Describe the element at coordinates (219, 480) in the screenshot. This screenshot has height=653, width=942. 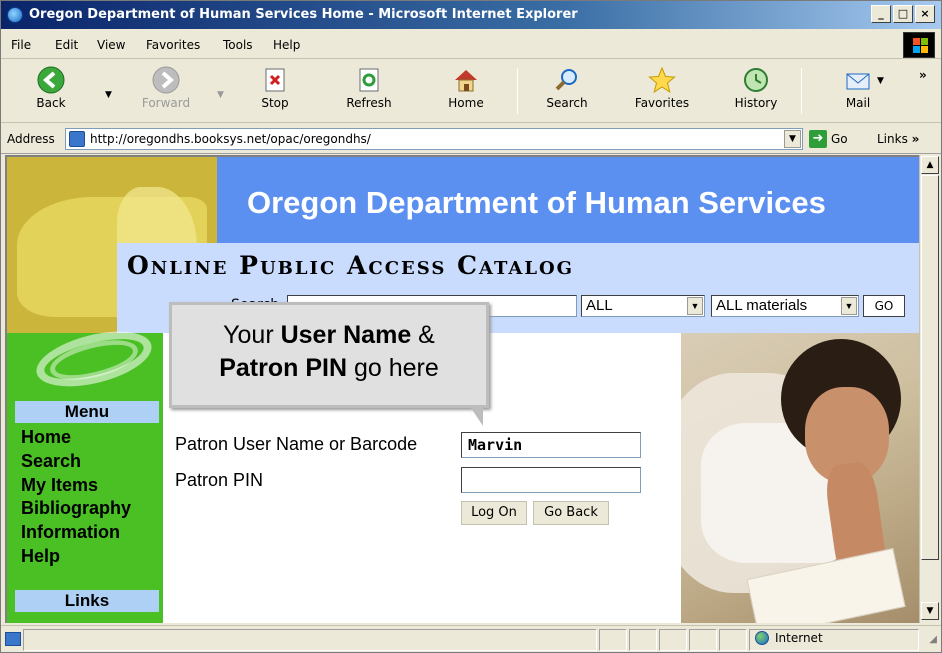
I see `pin-label: Patron PIN` at that location.